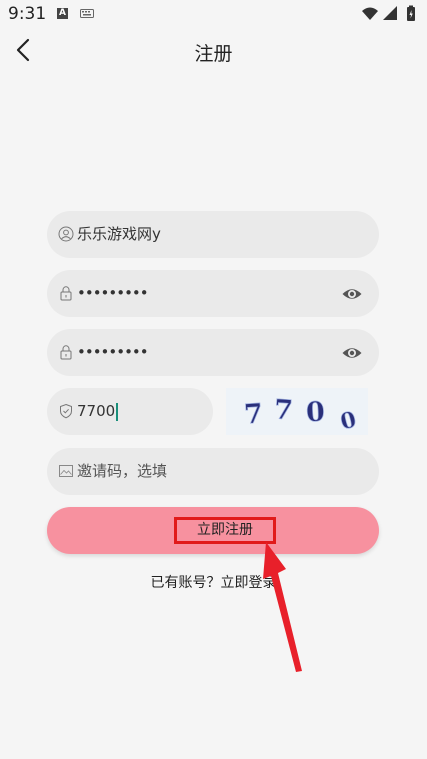 The height and width of the screenshot is (759, 427). What do you see at coordinates (213, 530) in the screenshot?
I see `register-button: 立即注册` at bounding box center [213, 530].